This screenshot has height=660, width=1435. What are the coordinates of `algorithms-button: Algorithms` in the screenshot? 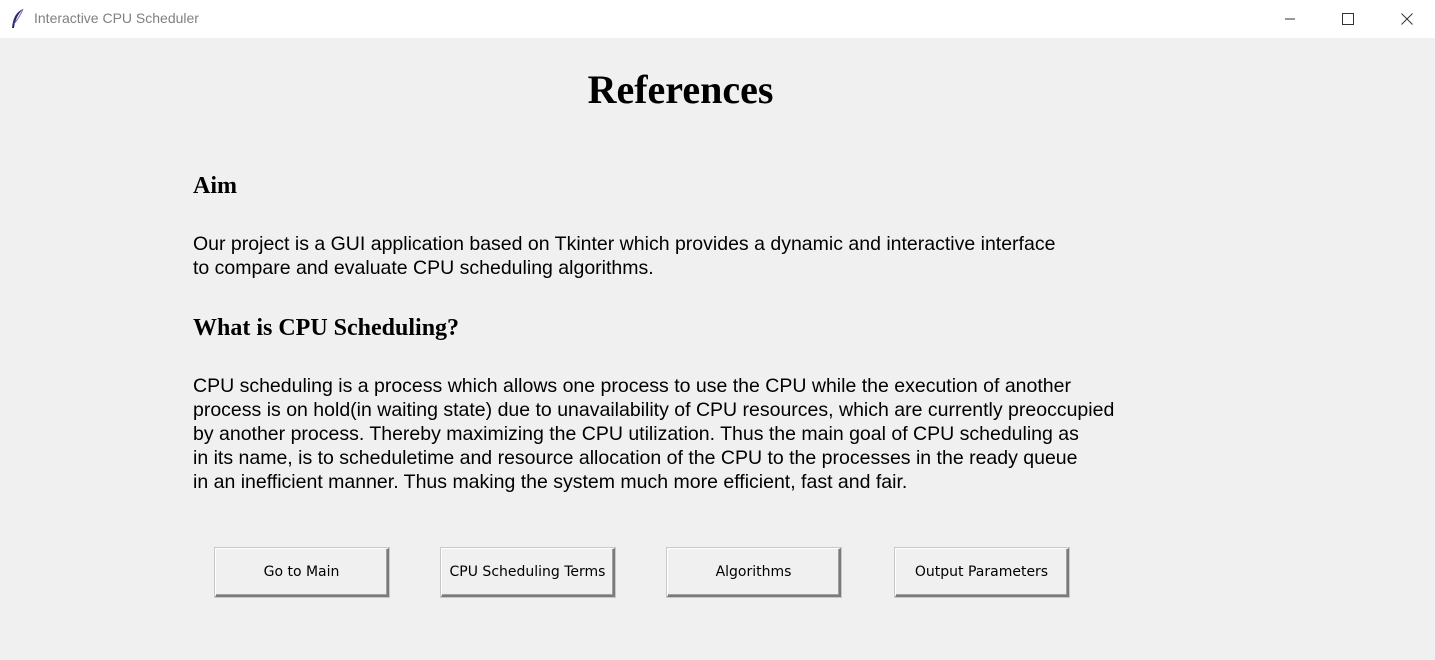 It's located at (754, 572).